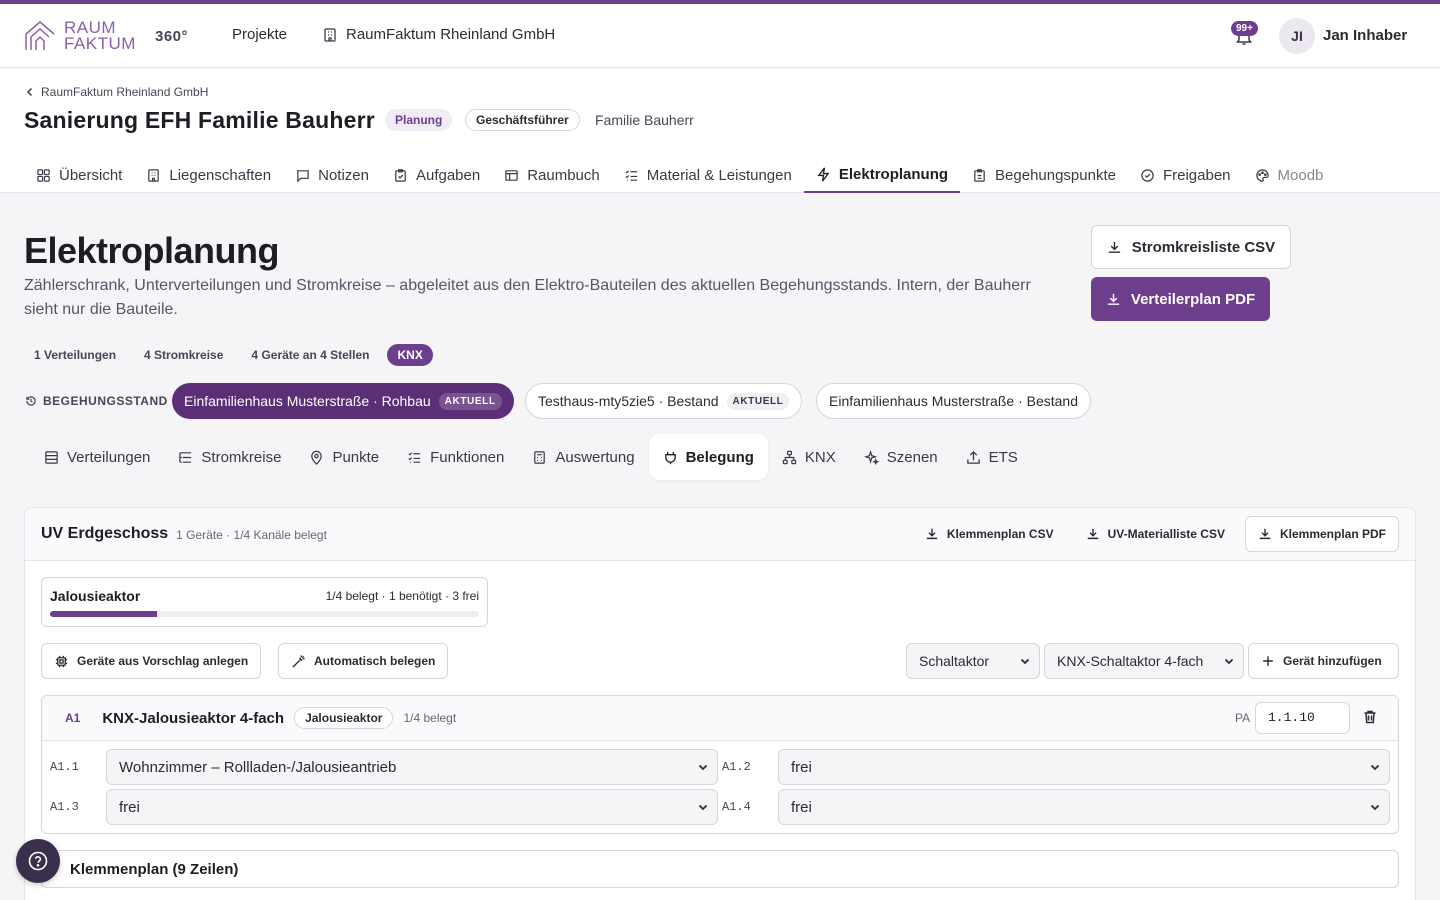 The width and height of the screenshot is (1440, 900). I want to click on subtab-punkte: Punkte, so click(344, 457).